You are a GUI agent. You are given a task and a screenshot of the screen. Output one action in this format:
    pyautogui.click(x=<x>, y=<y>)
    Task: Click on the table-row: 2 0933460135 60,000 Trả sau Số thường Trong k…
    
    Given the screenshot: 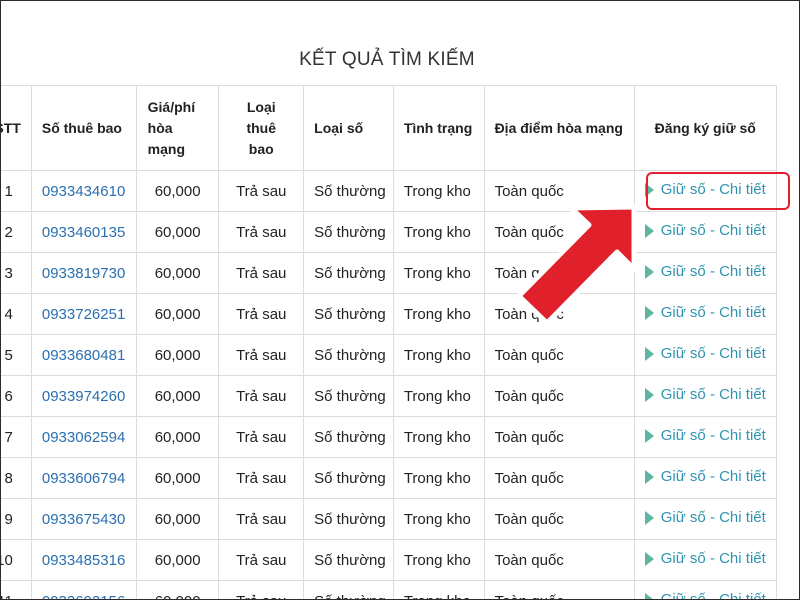 What is the action you would take?
    pyautogui.click(x=389, y=232)
    